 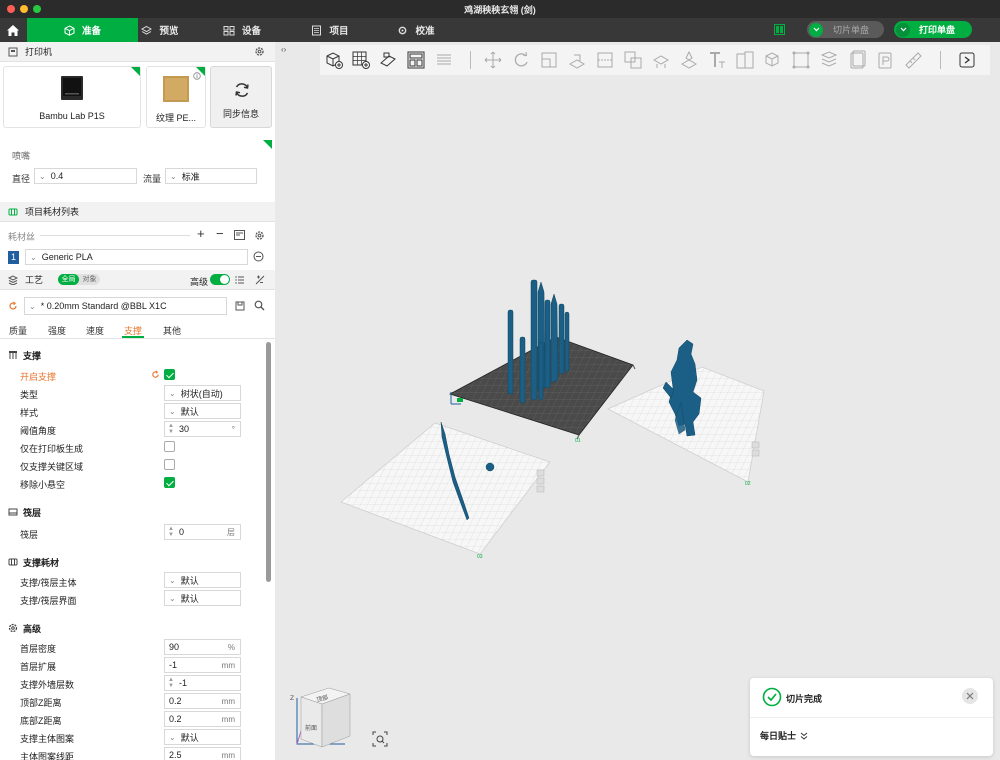 What do you see at coordinates (103, 306) in the screenshot?
I see `process-preset-value: * 0.20mm Standard @BBL X1C` at bounding box center [103, 306].